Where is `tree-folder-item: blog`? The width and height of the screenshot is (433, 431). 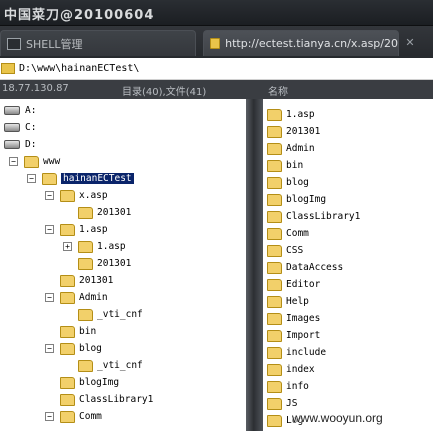
tree-folder-item: blog is located at coordinates (81, 348).